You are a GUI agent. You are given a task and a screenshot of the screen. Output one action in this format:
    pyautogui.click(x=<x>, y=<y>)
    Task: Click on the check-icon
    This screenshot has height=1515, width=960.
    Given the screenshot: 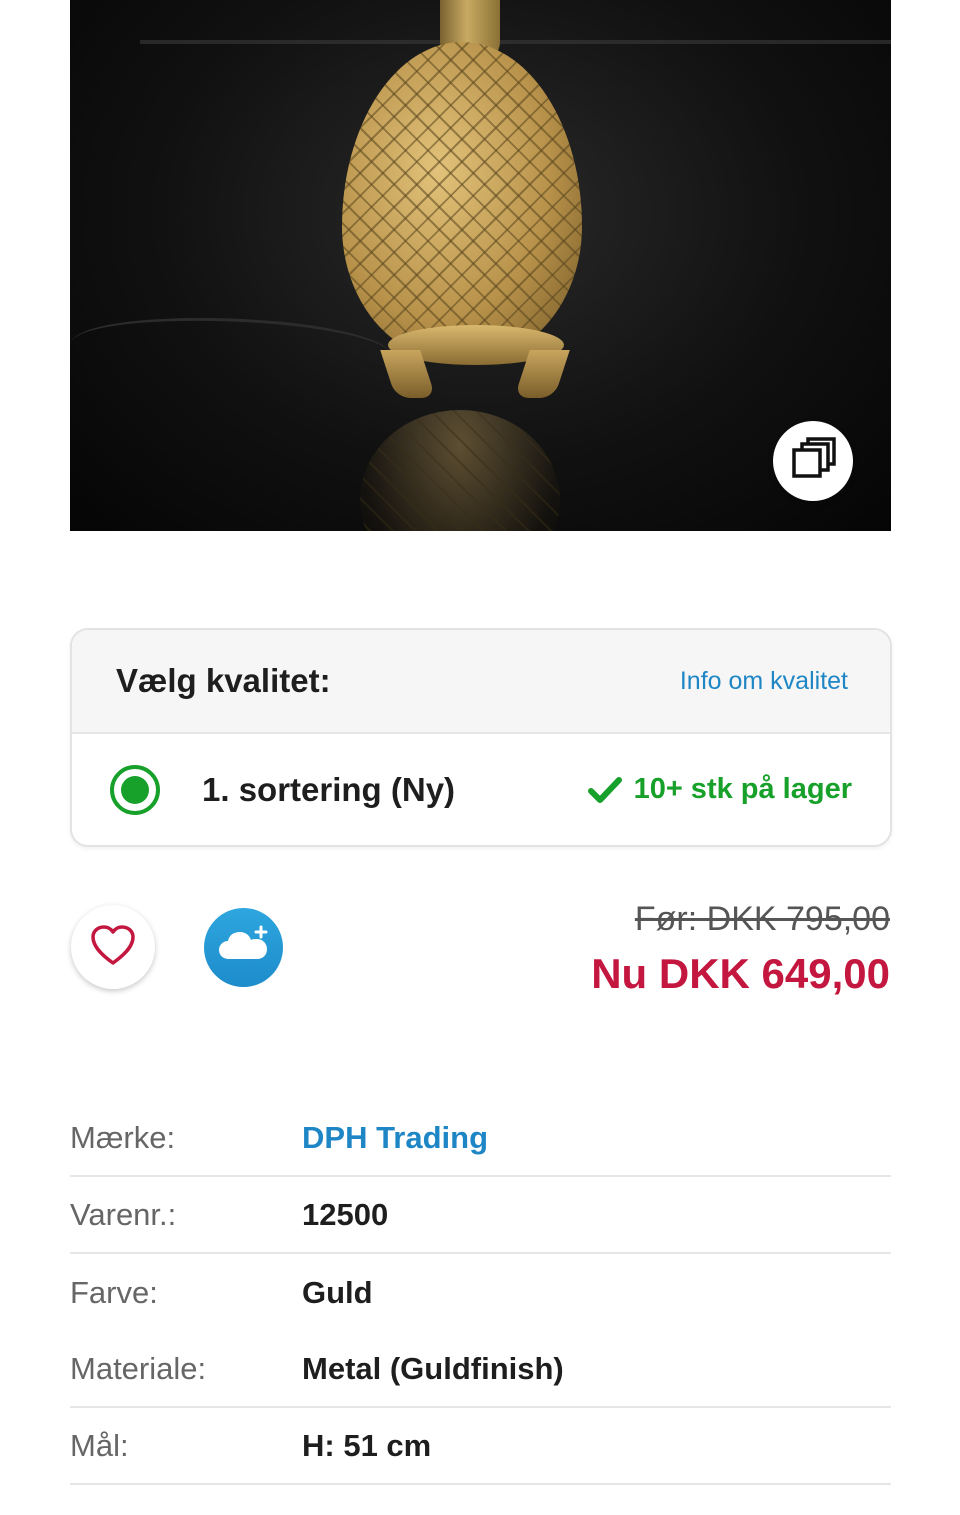 What is the action you would take?
    pyautogui.click(x=604, y=790)
    